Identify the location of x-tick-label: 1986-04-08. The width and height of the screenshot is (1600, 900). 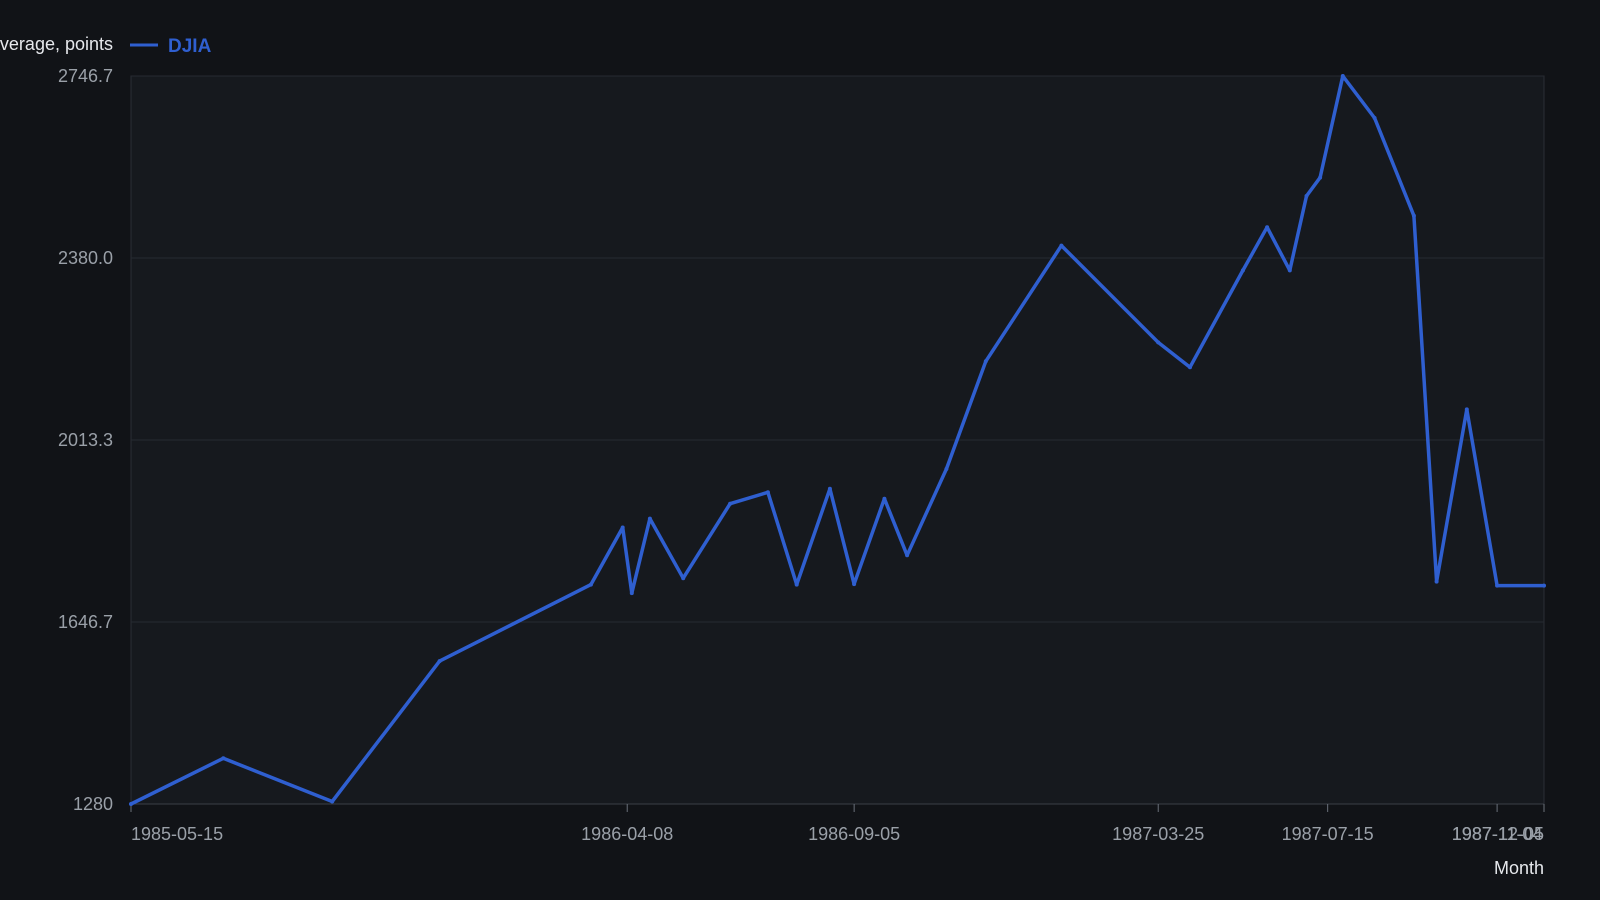
(627, 834).